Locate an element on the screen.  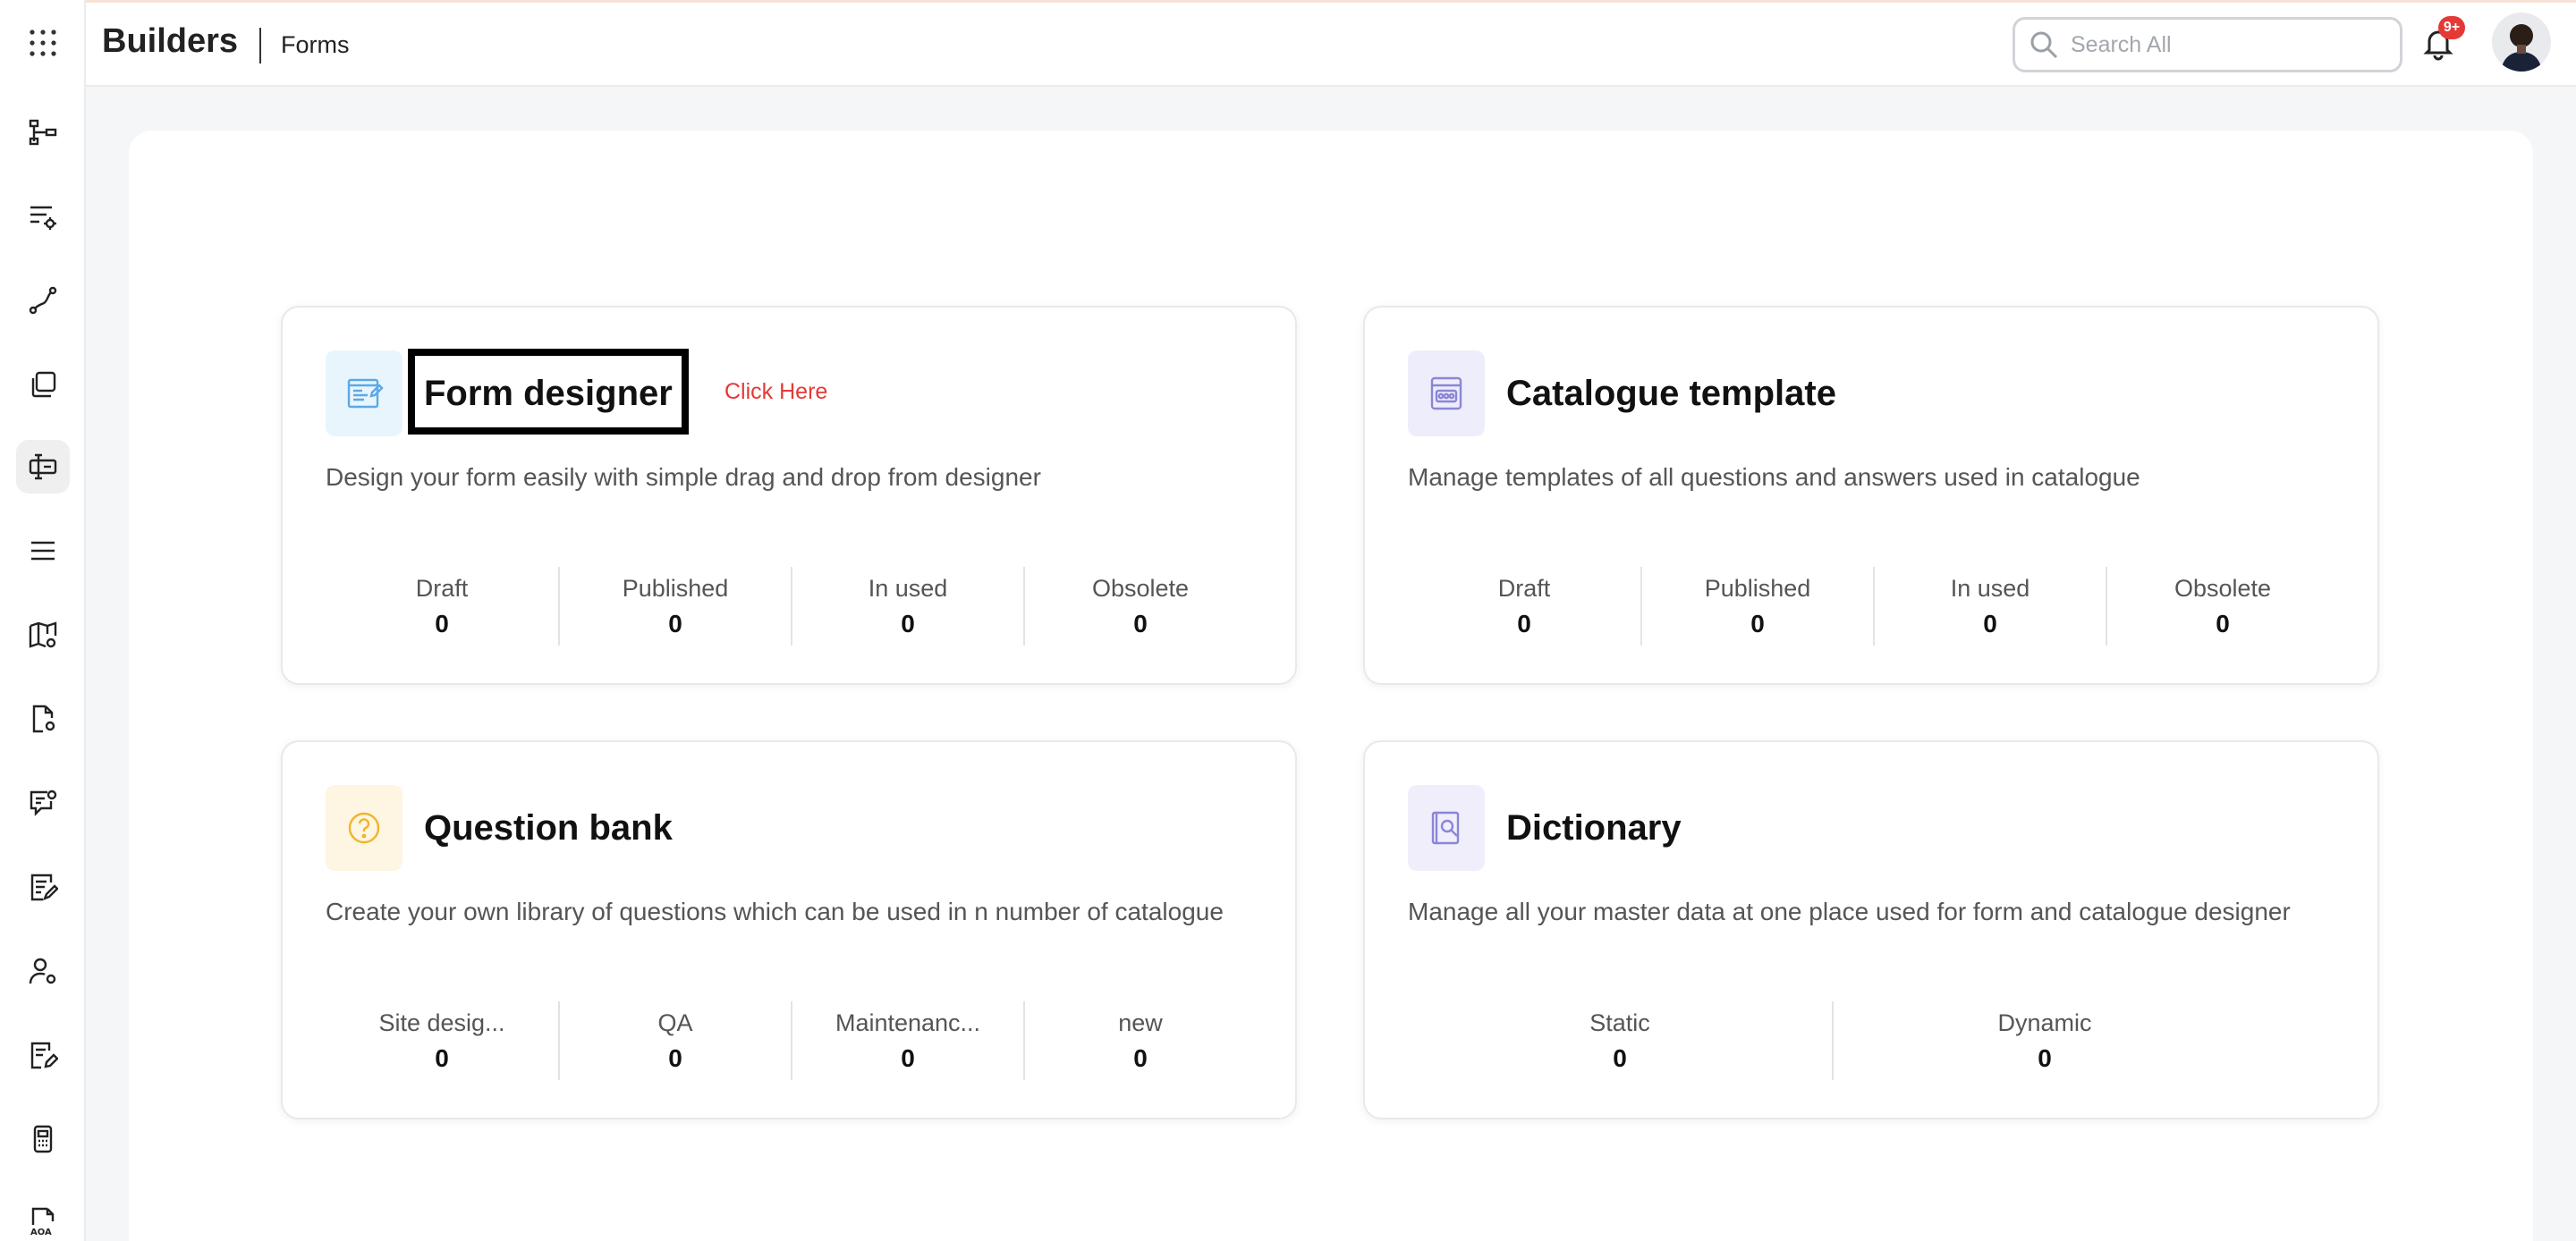
page-section-label: Forms is located at coordinates (315, 44).